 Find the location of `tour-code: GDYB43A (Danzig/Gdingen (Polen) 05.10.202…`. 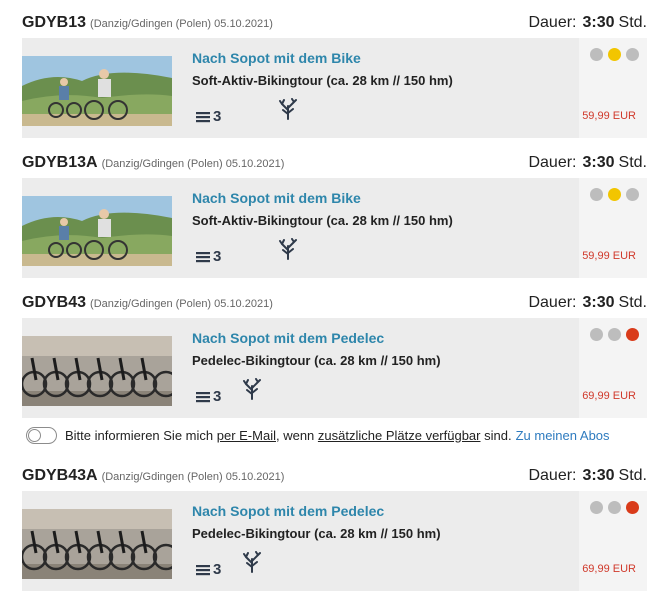

tour-code: GDYB43A (Danzig/Gdingen (Polen) 05.10.202… is located at coordinates (153, 475).